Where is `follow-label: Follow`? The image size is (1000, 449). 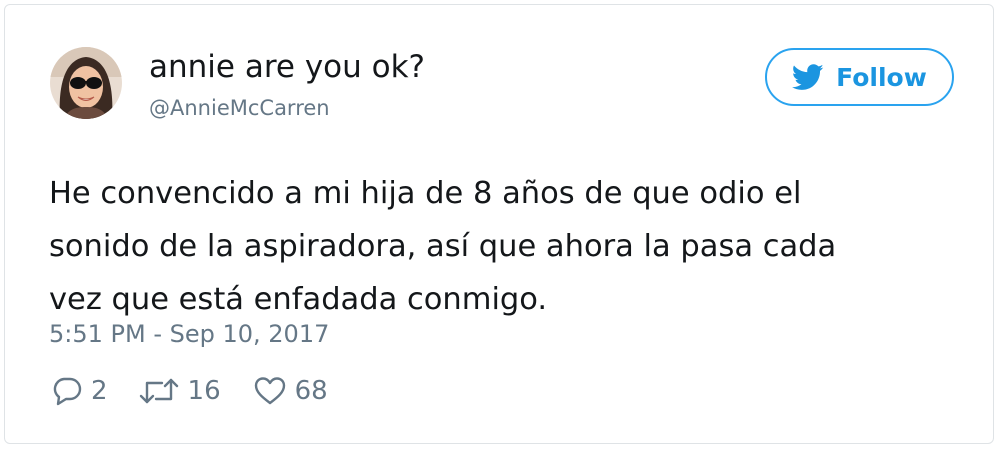 follow-label: Follow is located at coordinates (881, 77).